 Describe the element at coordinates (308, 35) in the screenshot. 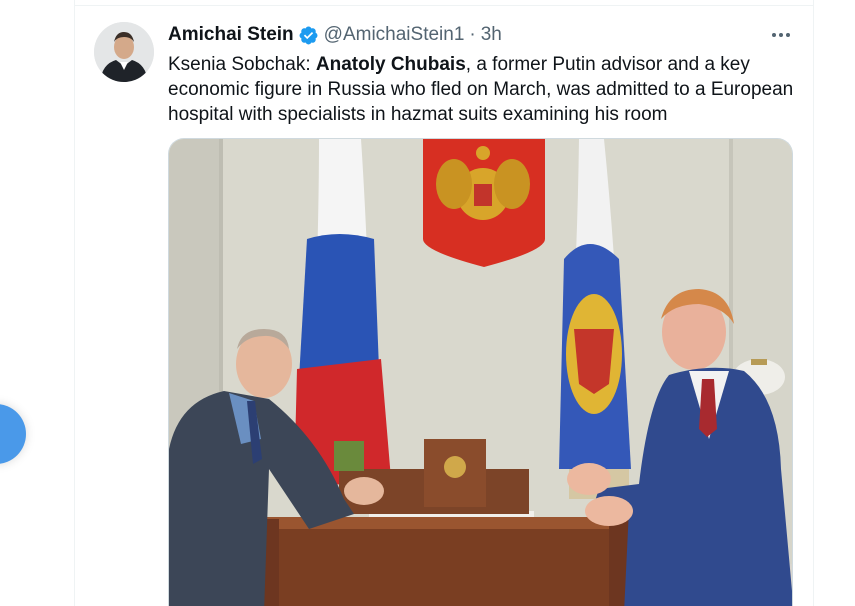

I see `verified-badge-icon` at that location.